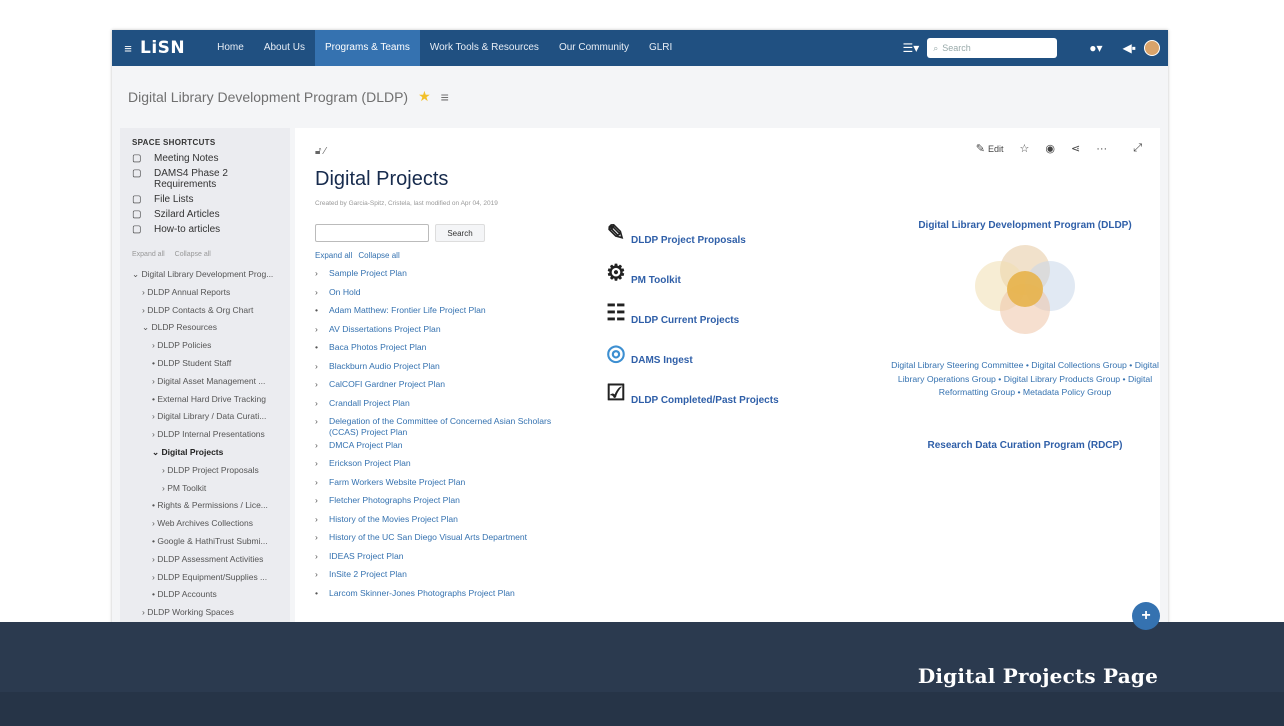 The image size is (1284, 726). I want to click on nav-our-community: Our Community, so click(594, 48).